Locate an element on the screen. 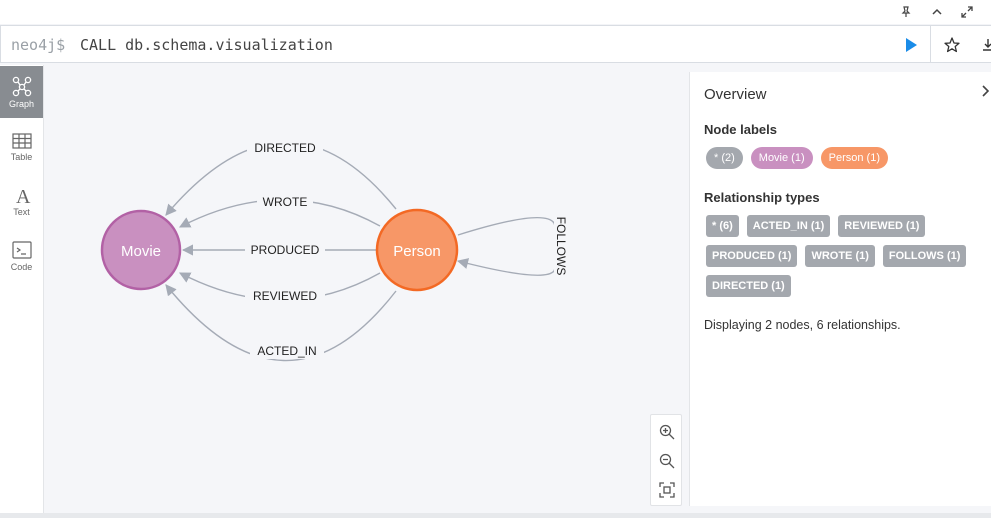 Image resolution: width=991 pixels, height=518 pixels. sidebar-item-graph: Graph is located at coordinates (21, 92).